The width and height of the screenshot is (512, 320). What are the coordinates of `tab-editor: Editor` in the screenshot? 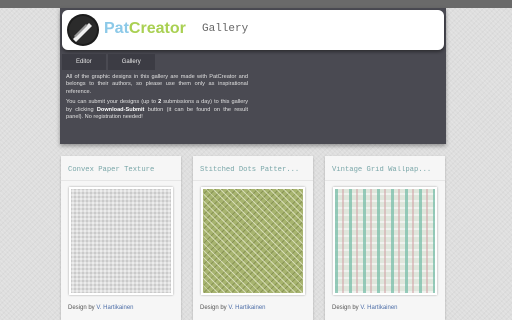 It's located at (84, 62).